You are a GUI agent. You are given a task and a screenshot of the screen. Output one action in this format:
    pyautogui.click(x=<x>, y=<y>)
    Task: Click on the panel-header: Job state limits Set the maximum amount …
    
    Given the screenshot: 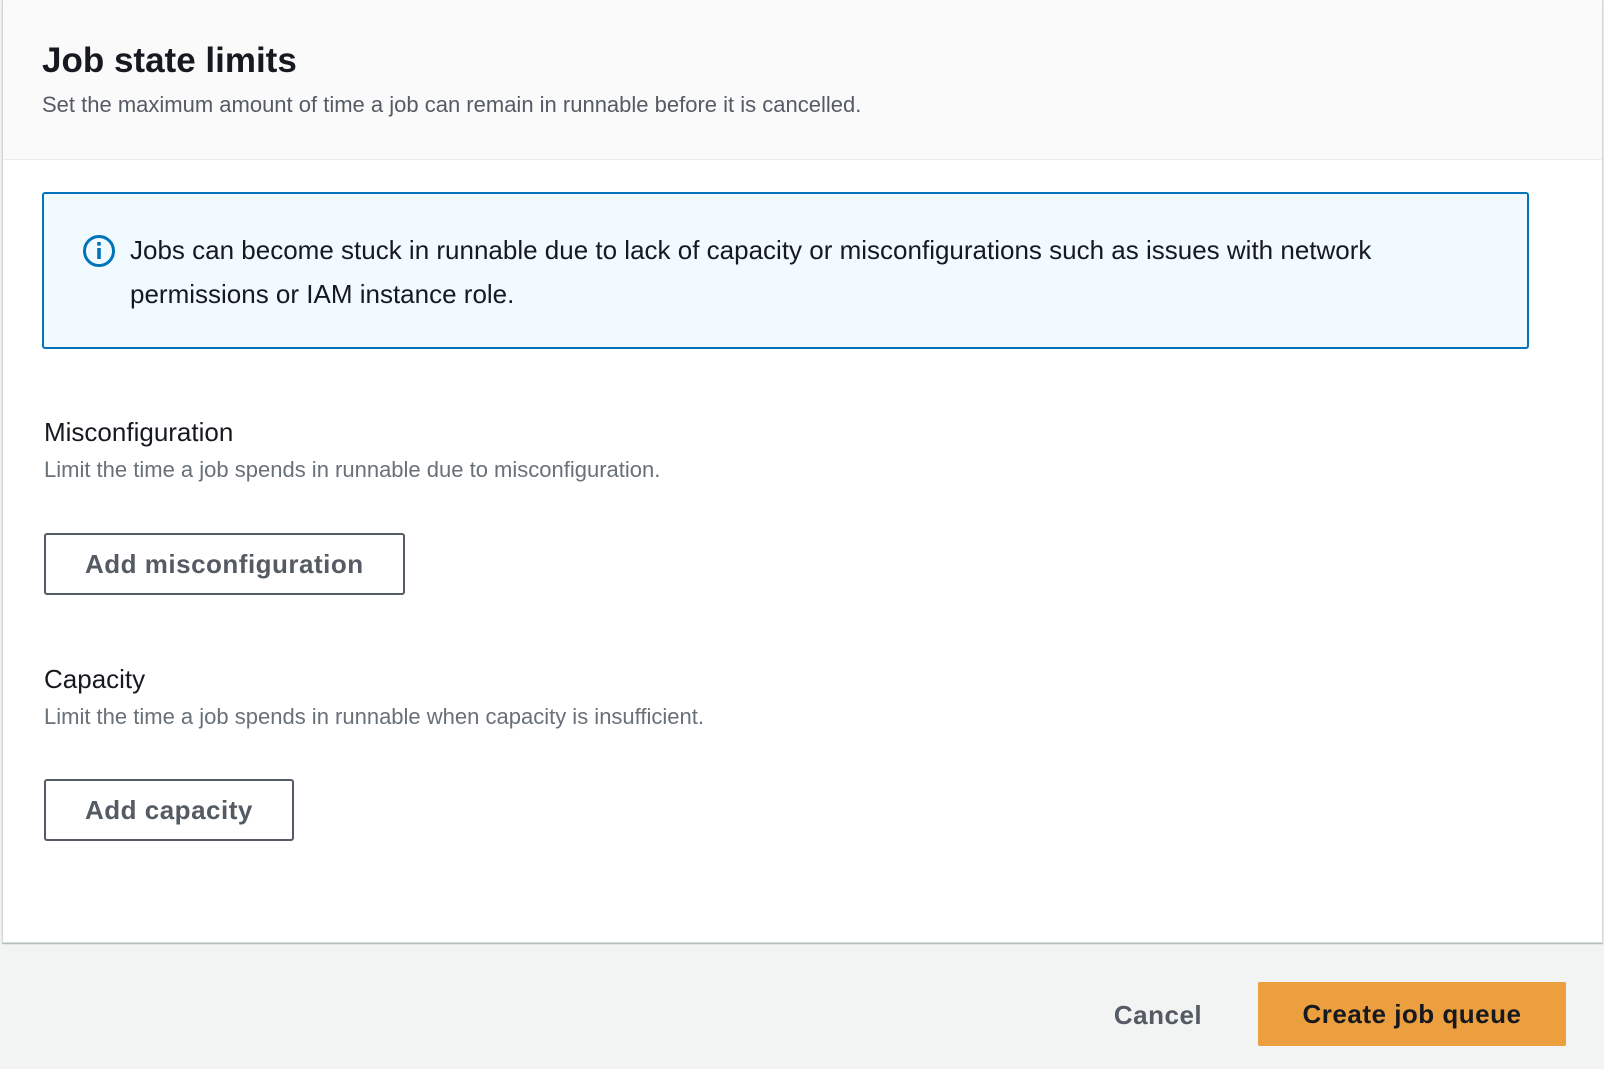 What is the action you would take?
    pyautogui.click(x=802, y=80)
    